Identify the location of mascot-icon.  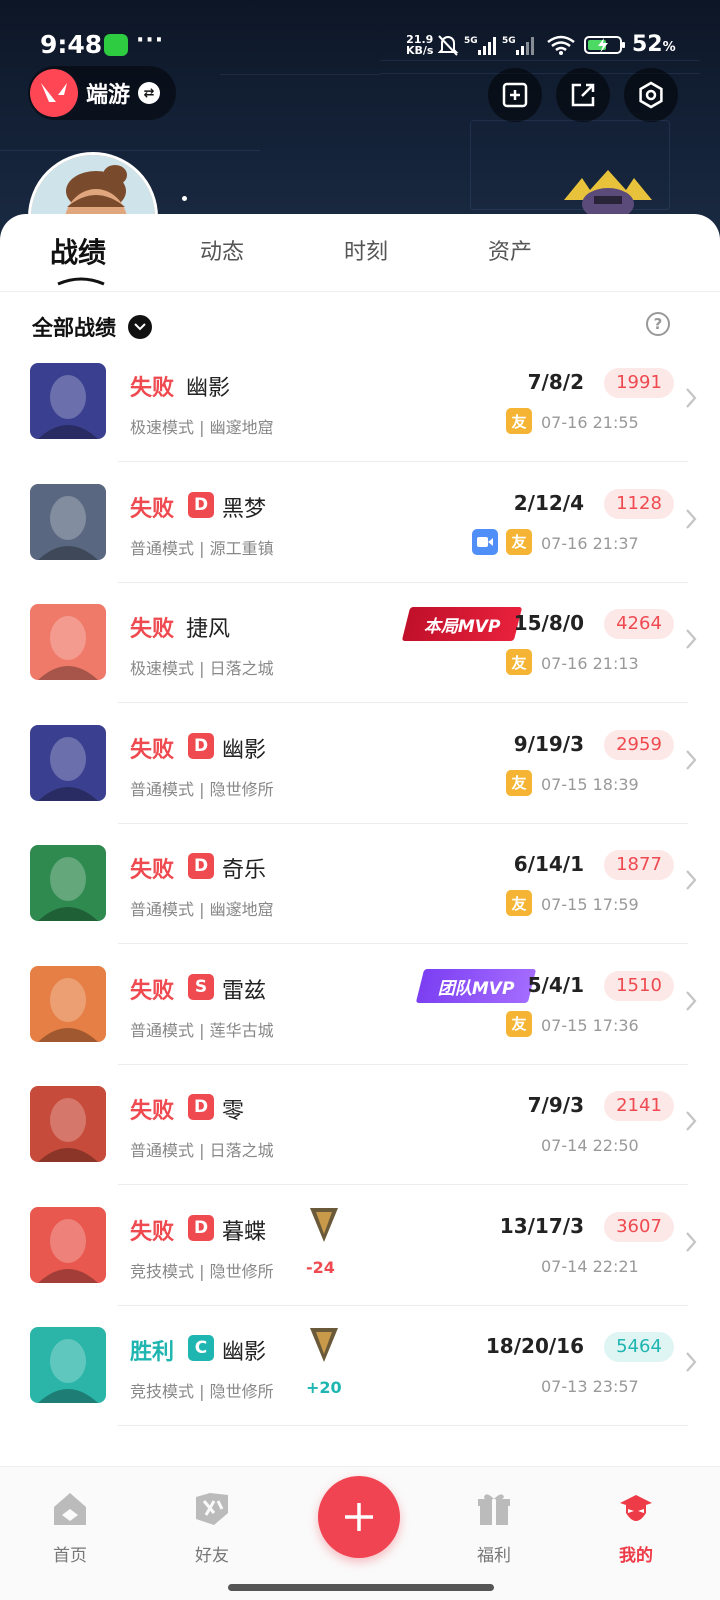
(608, 195).